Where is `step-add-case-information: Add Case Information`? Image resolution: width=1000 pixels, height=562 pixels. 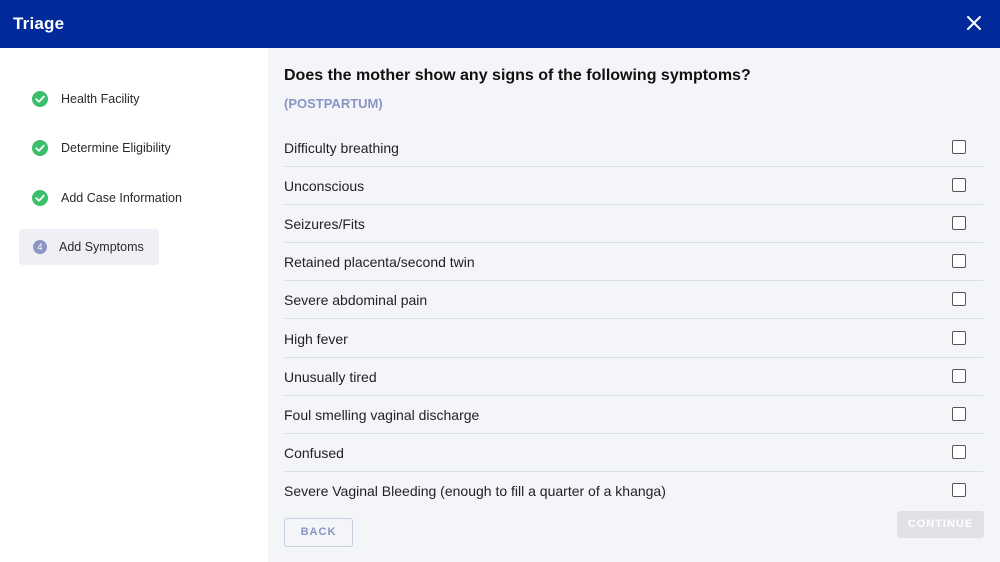 step-add-case-information: Add Case Information is located at coordinates (100, 198).